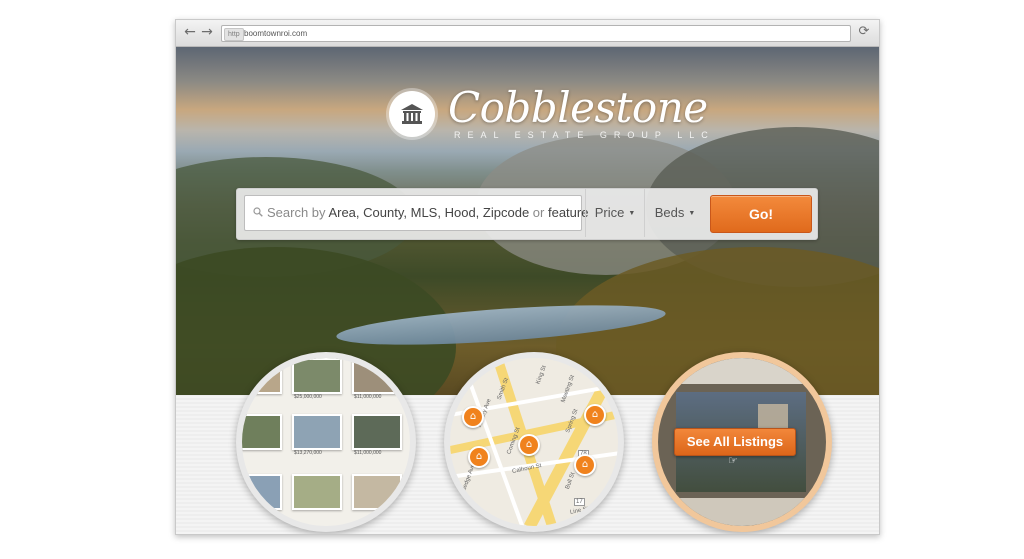  Describe the element at coordinates (258, 212) in the screenshot. I see `search-icon` at that location.